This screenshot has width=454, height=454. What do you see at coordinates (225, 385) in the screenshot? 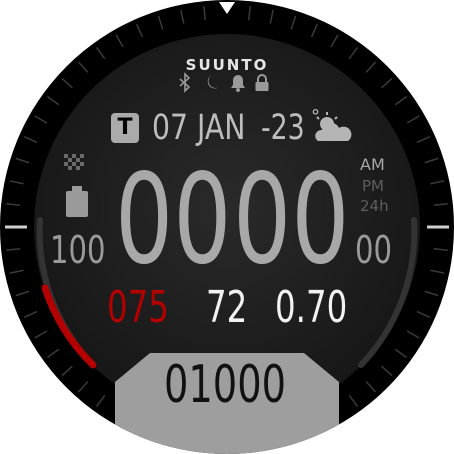
I see `steps-count: 01000` at bounding box center [225, 385].